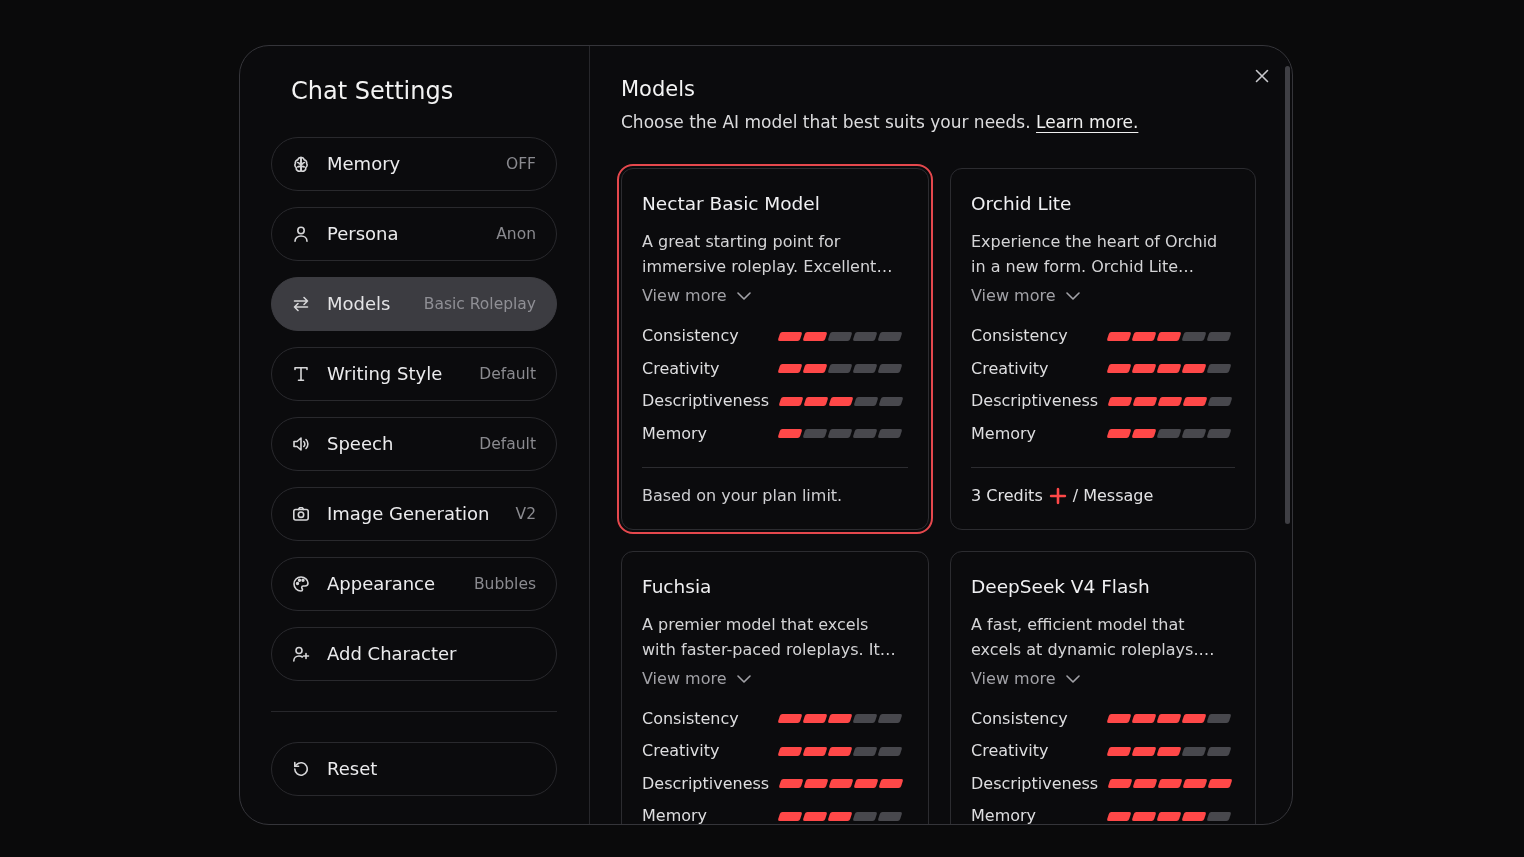 The width and height of the screenshot is (1524, 857). I want to click on panel-title: Models, so click(658, 89).